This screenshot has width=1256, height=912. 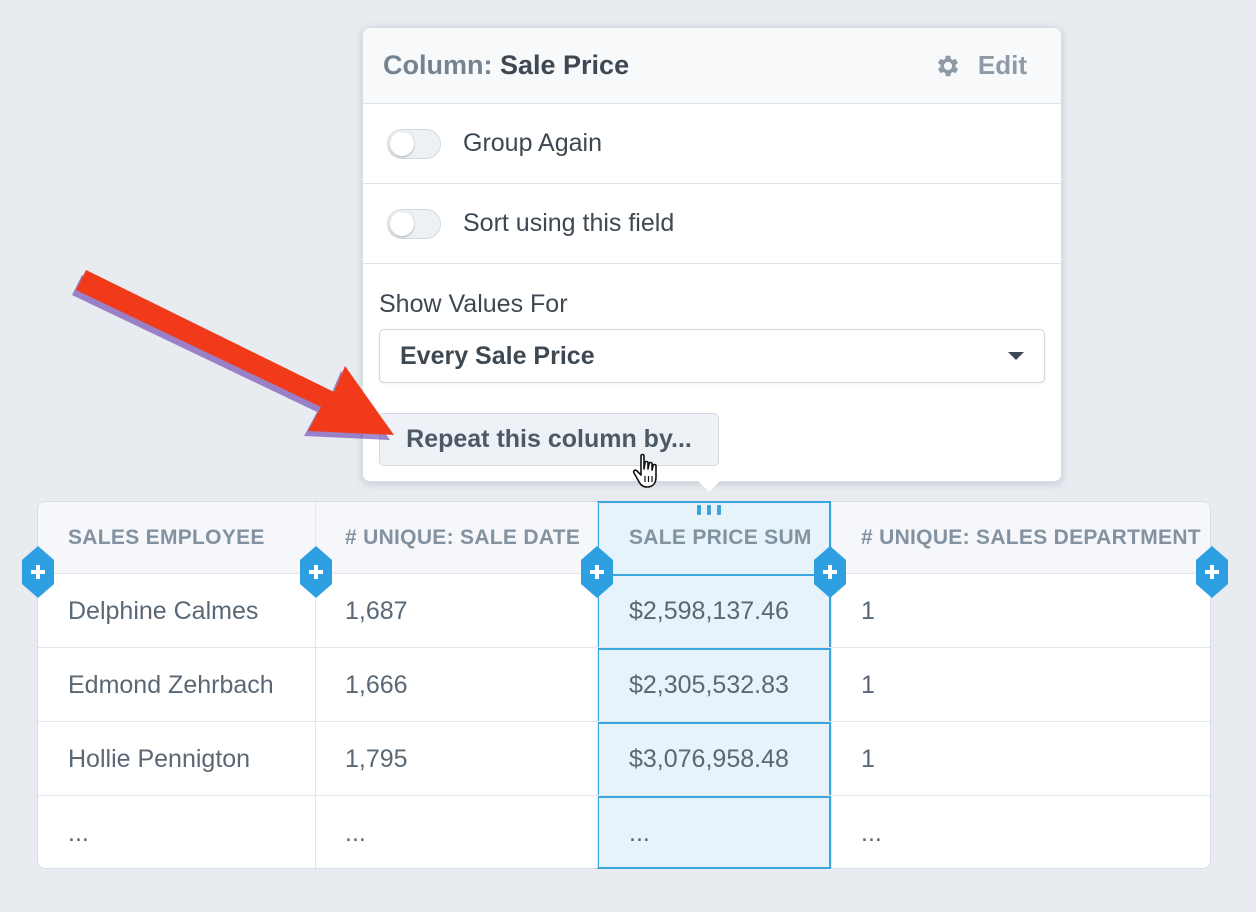 What do you see at coordinates (569, 223) in the screenshot?
I see `sort-field-label: Sort using this field` at bounding box center [569, 223].